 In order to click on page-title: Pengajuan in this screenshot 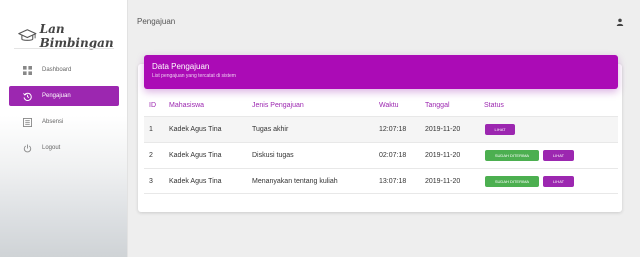, I will do `click(156, 21)`.